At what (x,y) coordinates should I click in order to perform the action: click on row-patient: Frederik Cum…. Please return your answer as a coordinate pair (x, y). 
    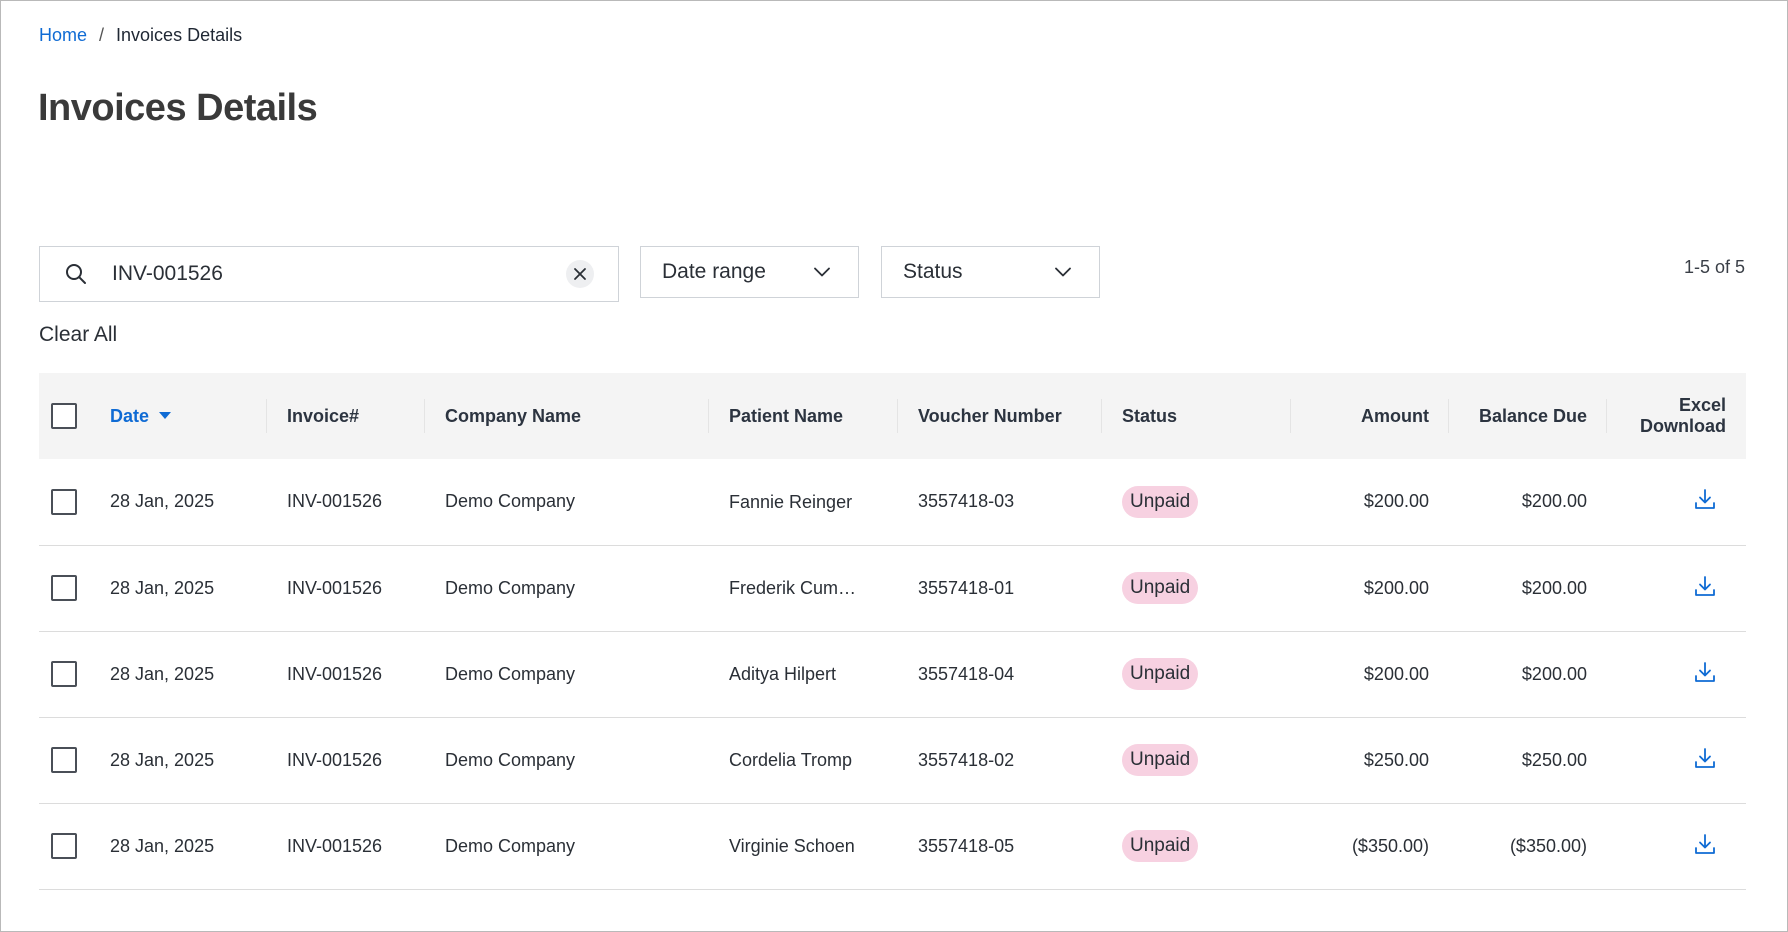
    Looking at the image, I should click on (793, 587).